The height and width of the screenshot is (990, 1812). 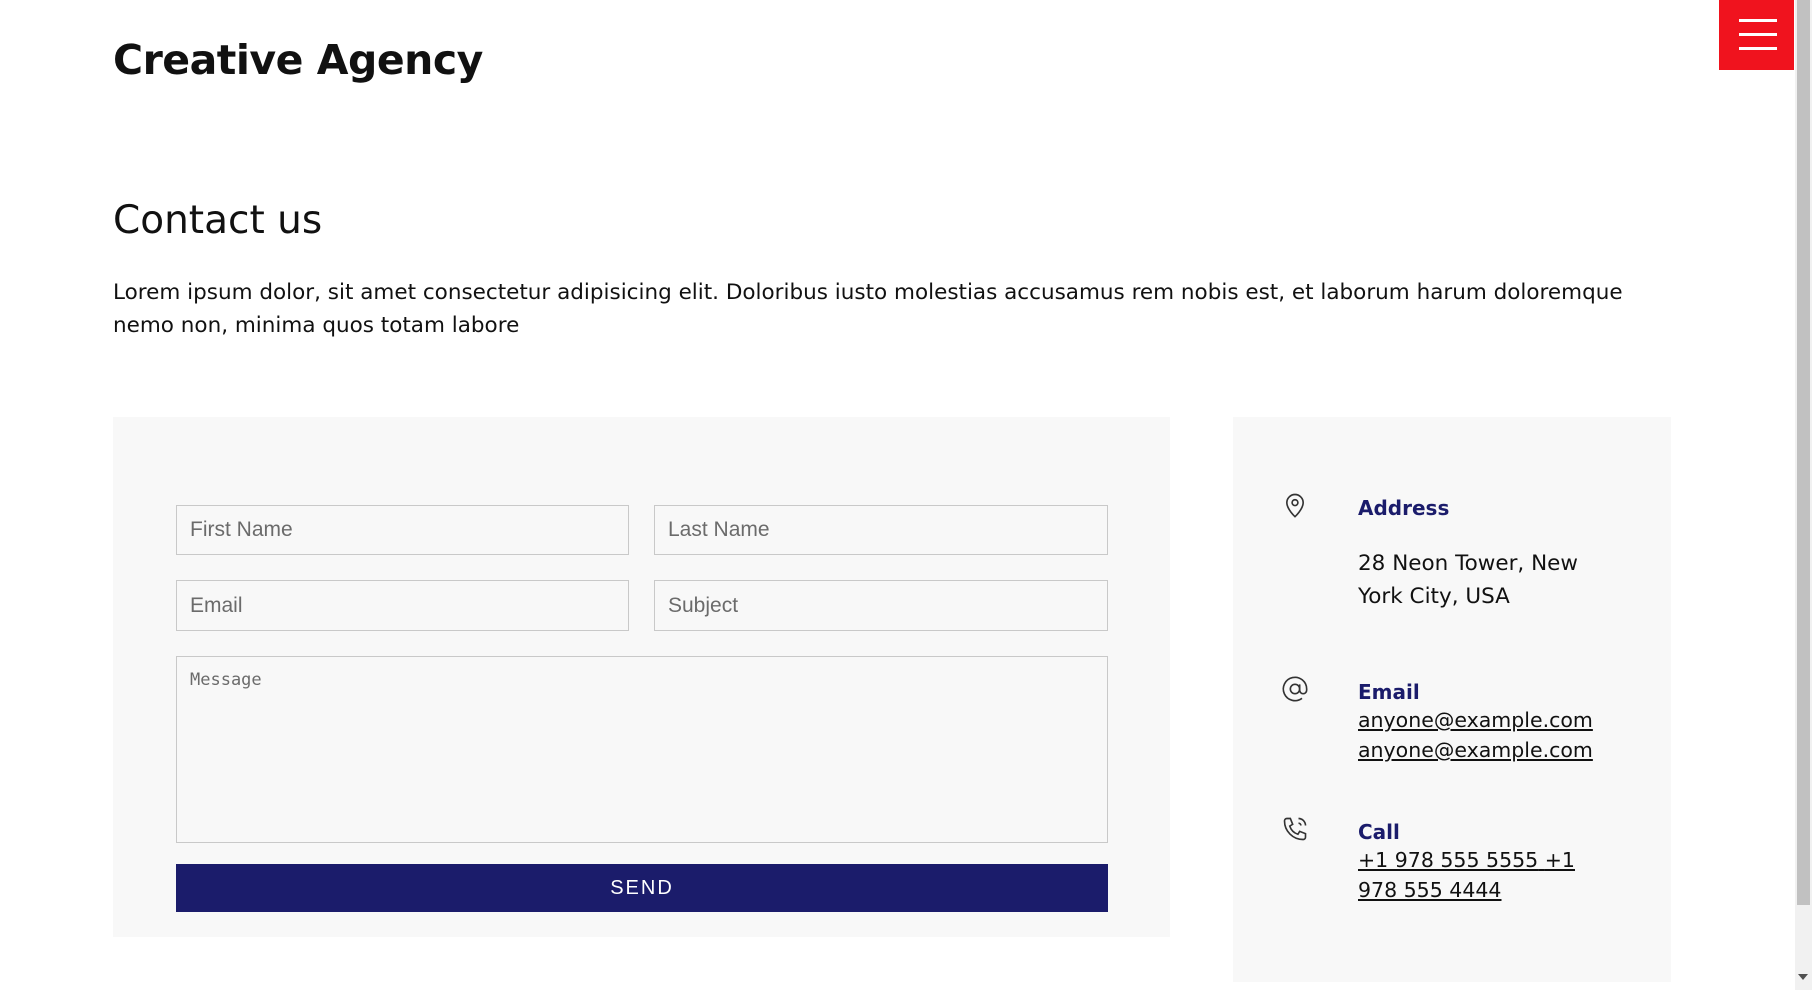 I want to click on at-sign-icon, so click(x=1295, y=689).